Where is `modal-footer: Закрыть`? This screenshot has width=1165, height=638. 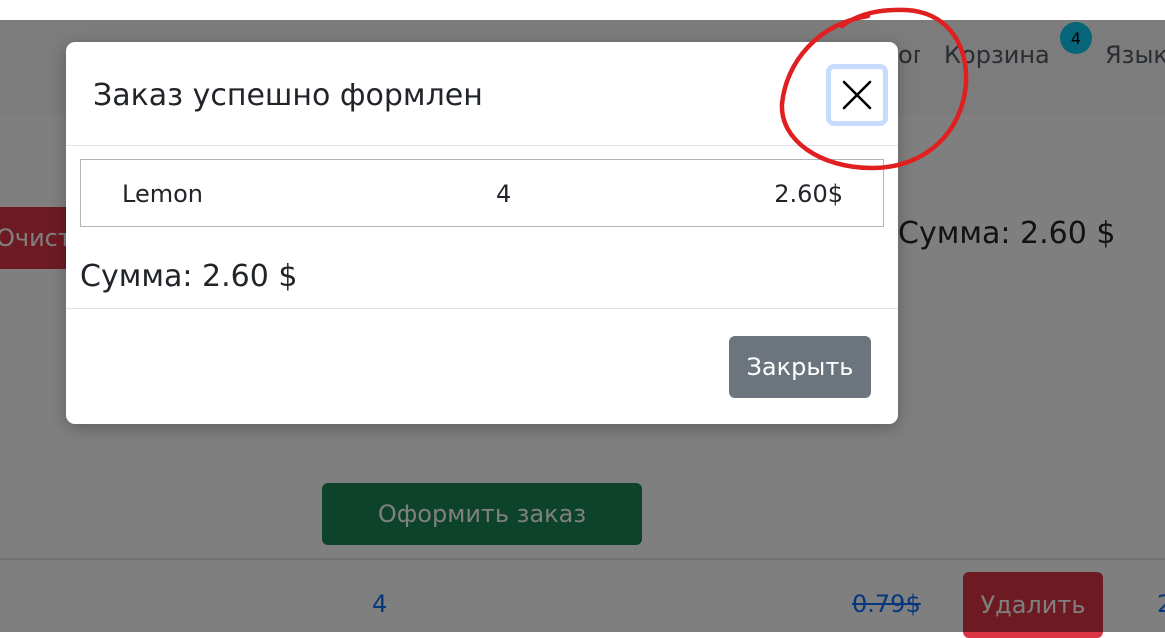 modal-footer: Закрыть is located at coordinates (482, 366).